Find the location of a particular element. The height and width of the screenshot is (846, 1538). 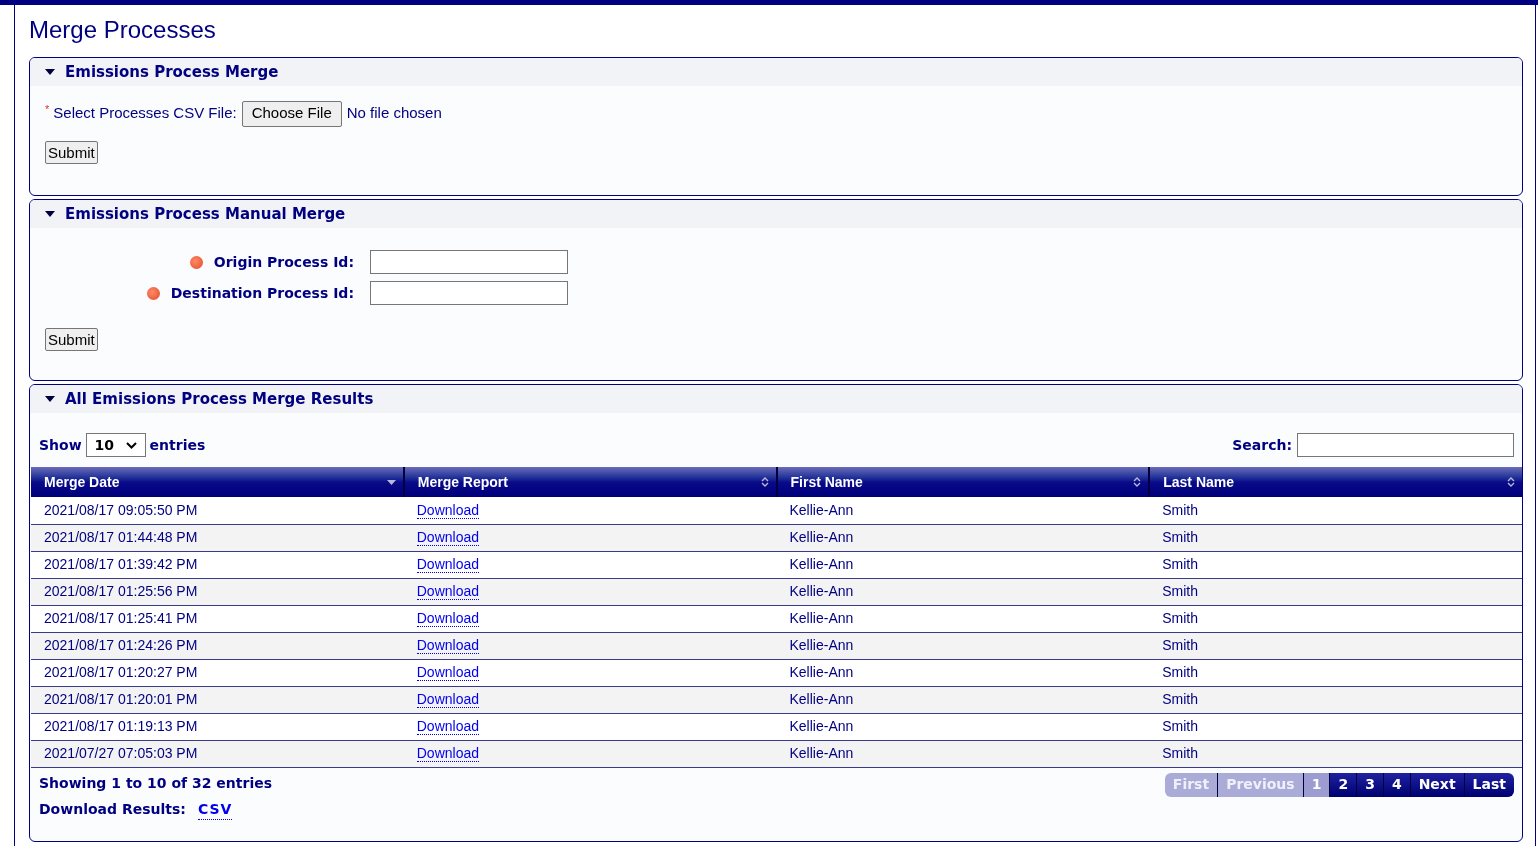

file-status: No file chosen is located at coordinates (394, 113).